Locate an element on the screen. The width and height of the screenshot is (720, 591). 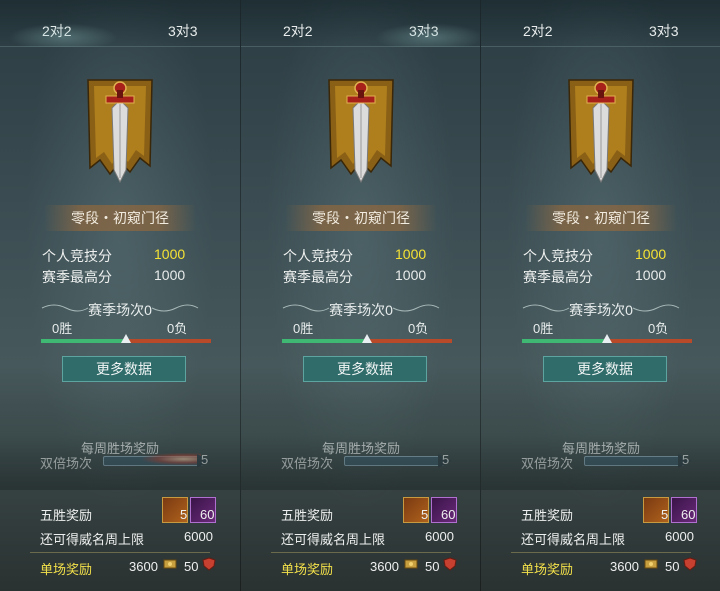
weekly-progress-glow is located at coordinates (172, 459).